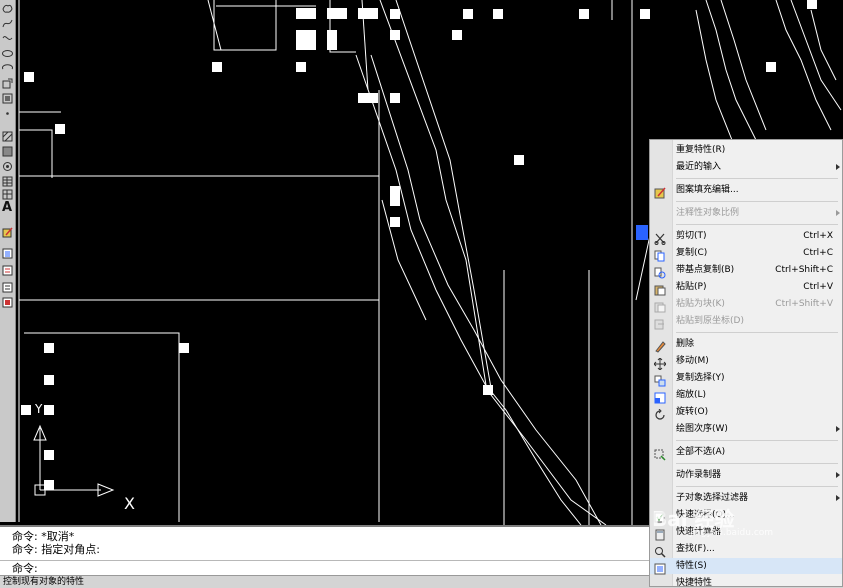 The height and width of the screenshot is (588, 843). Describe the element at coordinates (699, 475) in the screenshot. I see `menu-item-label: 动作录制器` at that location.